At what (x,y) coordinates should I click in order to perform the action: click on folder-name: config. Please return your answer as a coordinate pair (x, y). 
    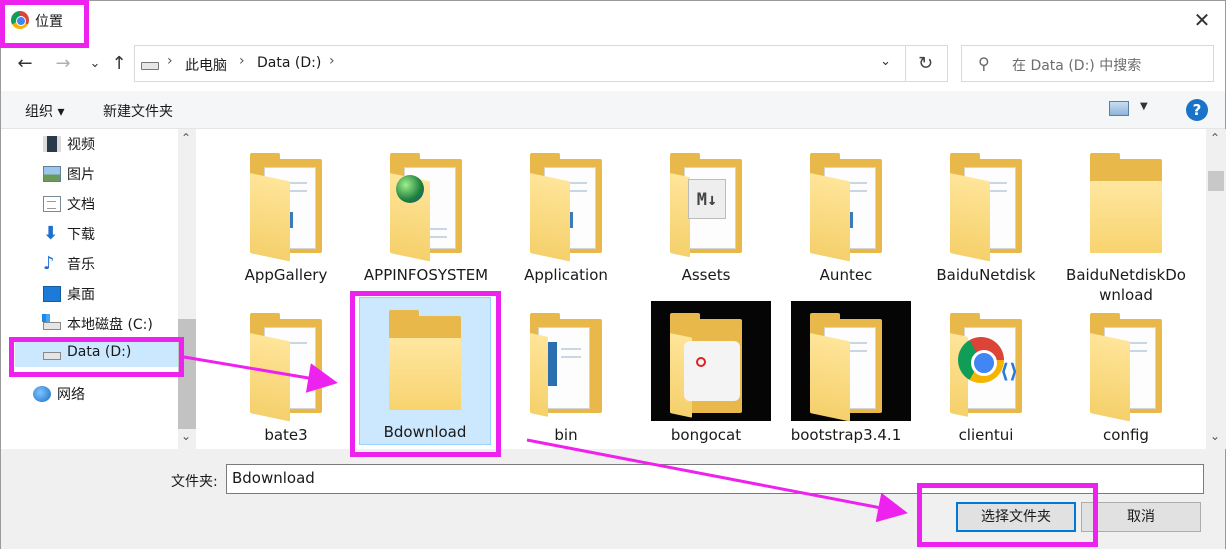
    Looking at the image, I should click on (1126, 435).